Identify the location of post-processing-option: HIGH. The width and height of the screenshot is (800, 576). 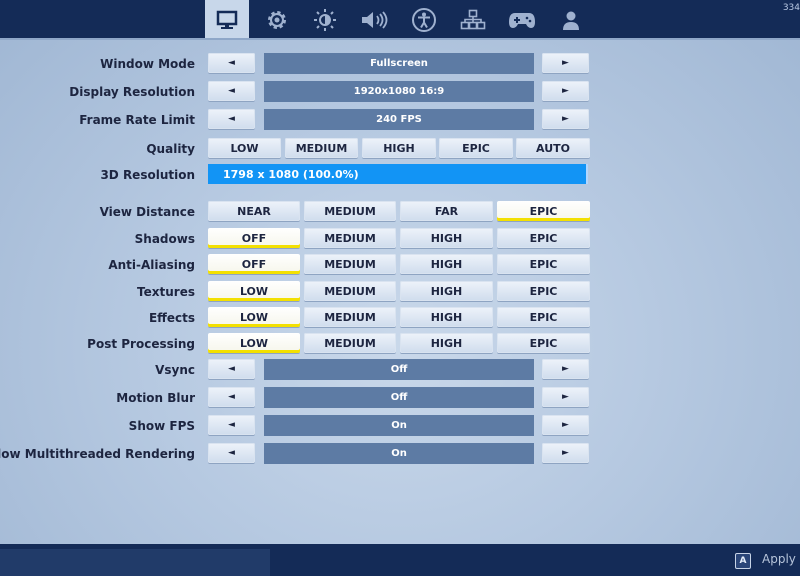
(446, 343).